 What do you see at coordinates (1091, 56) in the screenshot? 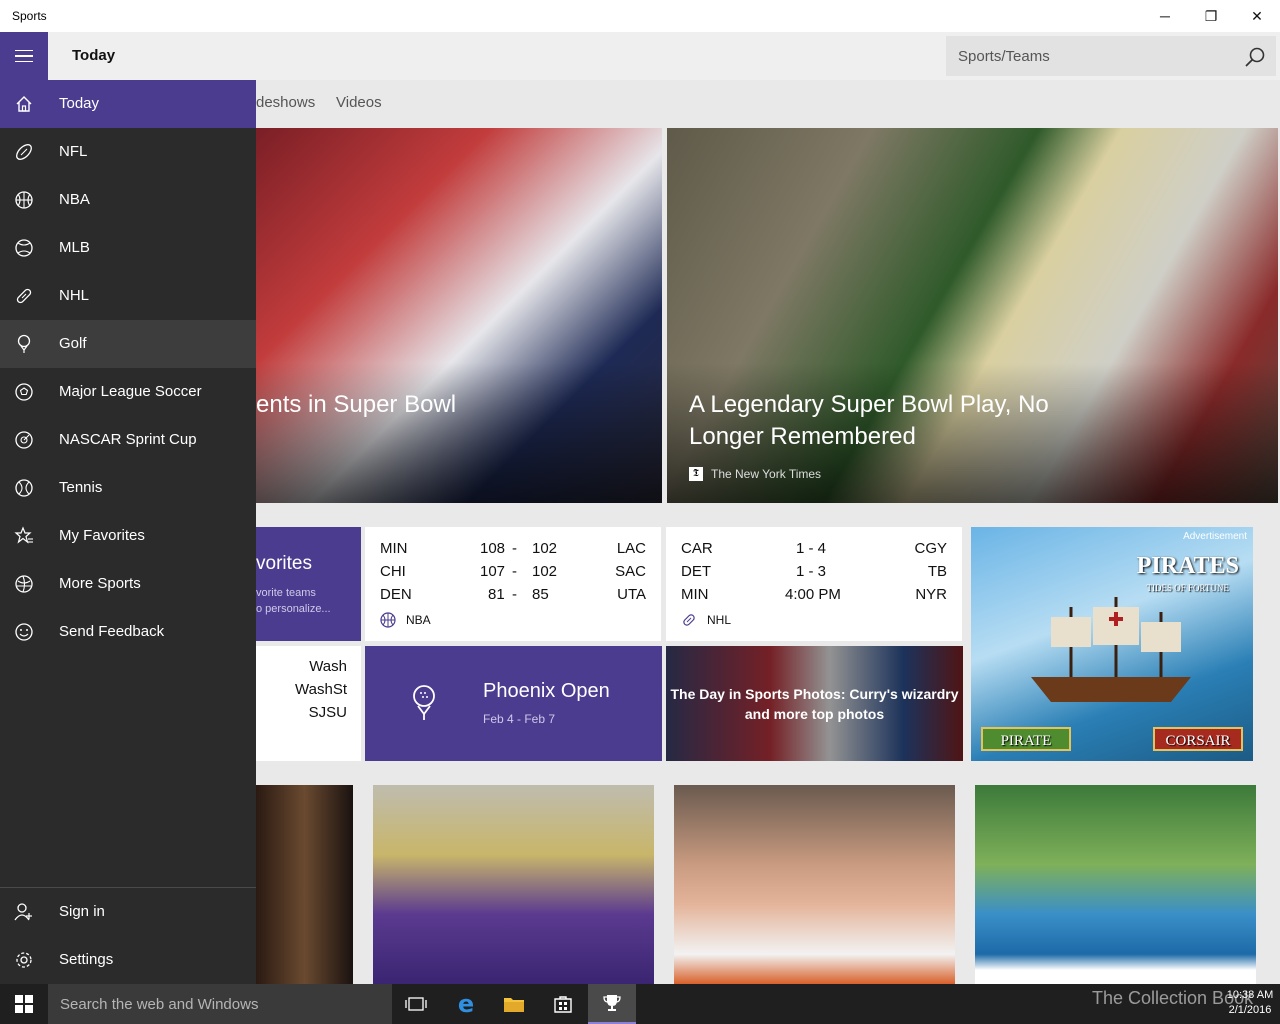
I see `search-input` at bounding box center [1091, 56].